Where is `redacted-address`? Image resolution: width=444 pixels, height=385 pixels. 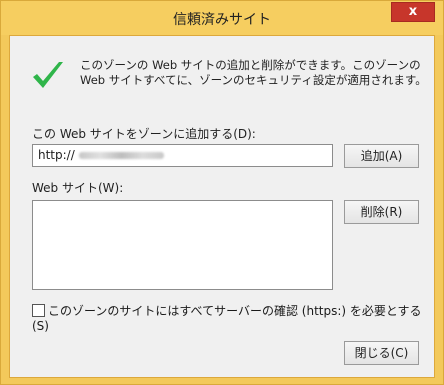
redacted-address is located at coordinates (121, 155).